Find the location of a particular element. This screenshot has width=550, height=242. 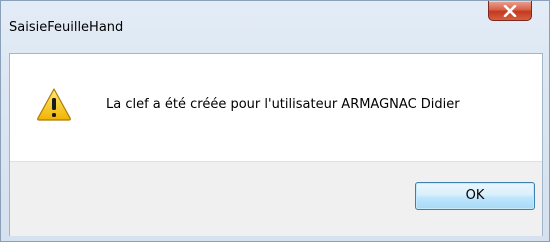

close-button is located at coordinates (510, 11).